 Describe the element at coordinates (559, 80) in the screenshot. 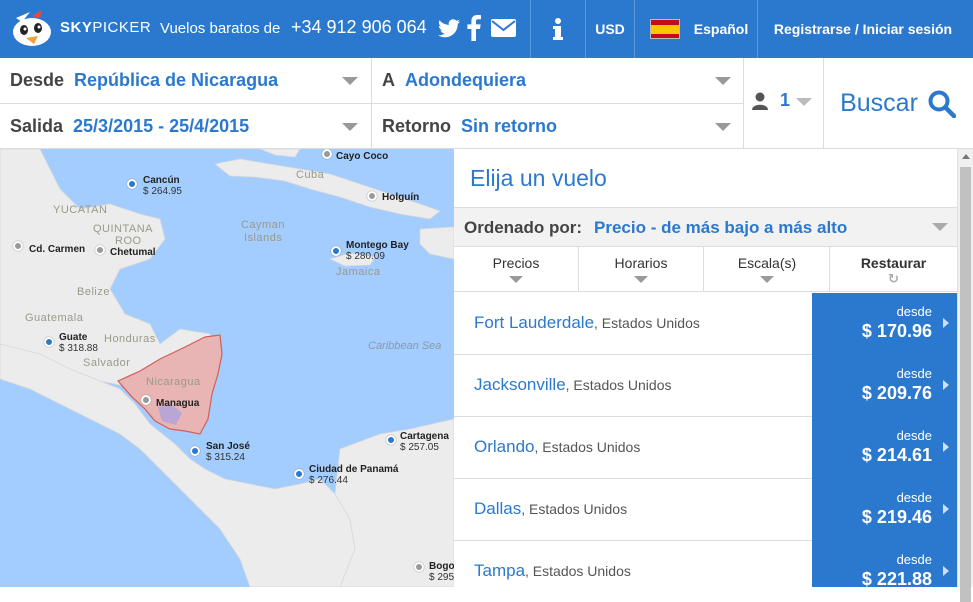

I see `to-field: A Adondequiera` at that location.